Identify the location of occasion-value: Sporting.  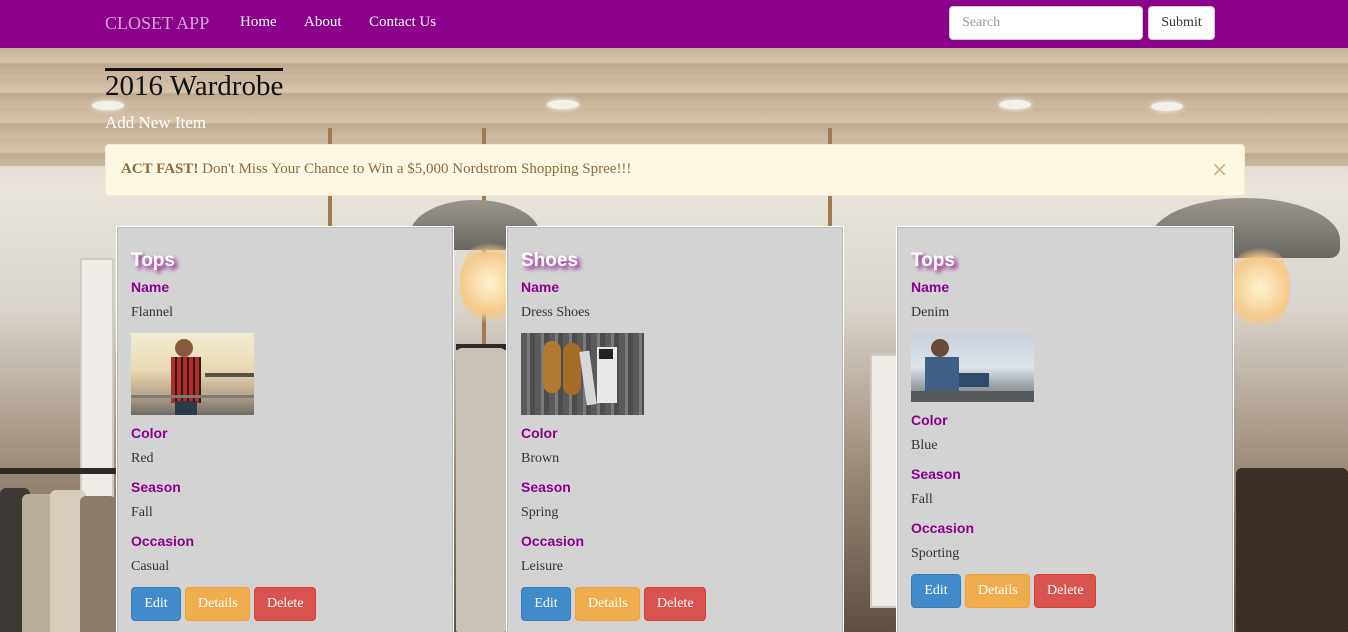
(935, 553).